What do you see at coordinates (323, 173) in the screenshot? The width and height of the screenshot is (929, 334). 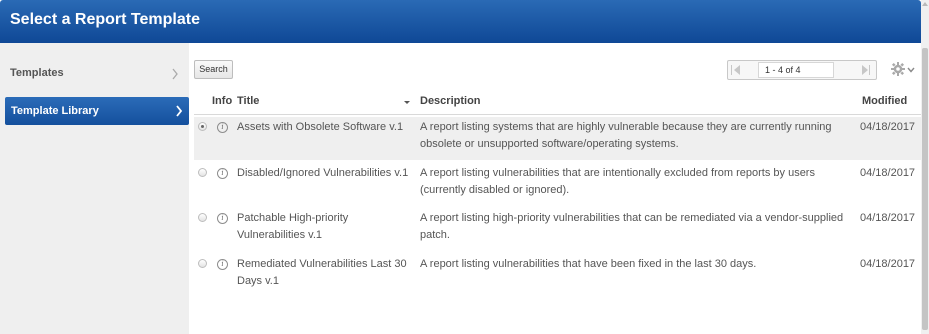 I see `row-title: Disabled/Ignored Vulnerabilities v.1` at bounding box center [323, 173].